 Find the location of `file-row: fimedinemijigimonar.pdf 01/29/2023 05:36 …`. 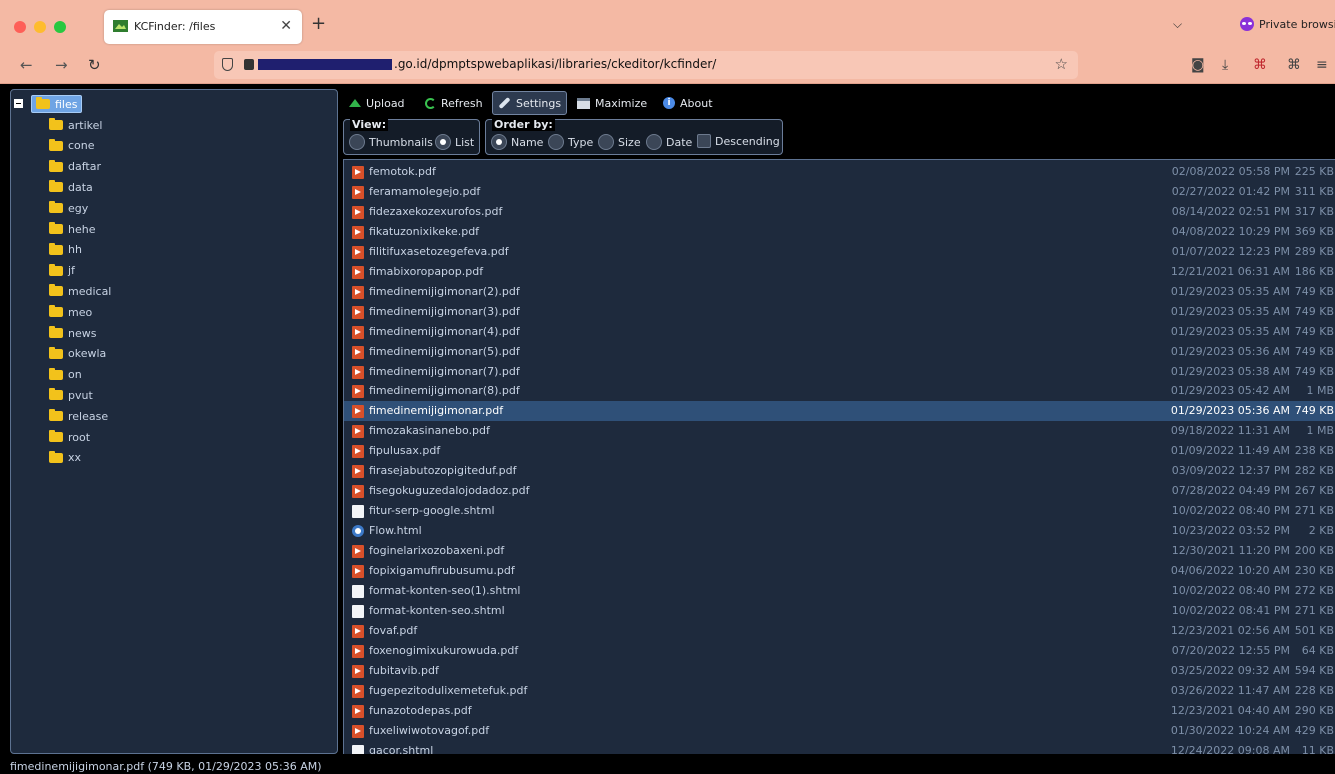

file-row: fimedinemijigimonar.pdf 01/29/2023 05:36 … is located at coordinates (839, 411).